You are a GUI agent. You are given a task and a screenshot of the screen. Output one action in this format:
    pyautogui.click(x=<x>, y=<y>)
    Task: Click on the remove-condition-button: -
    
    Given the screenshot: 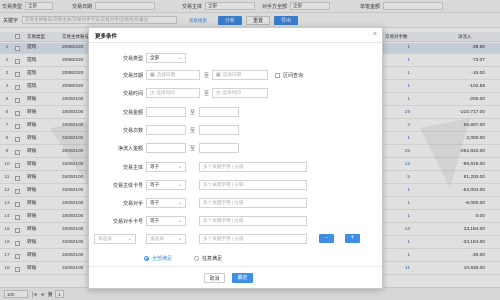 What is the action you would take?
    pyautogui.click(x=326, y=238)
    